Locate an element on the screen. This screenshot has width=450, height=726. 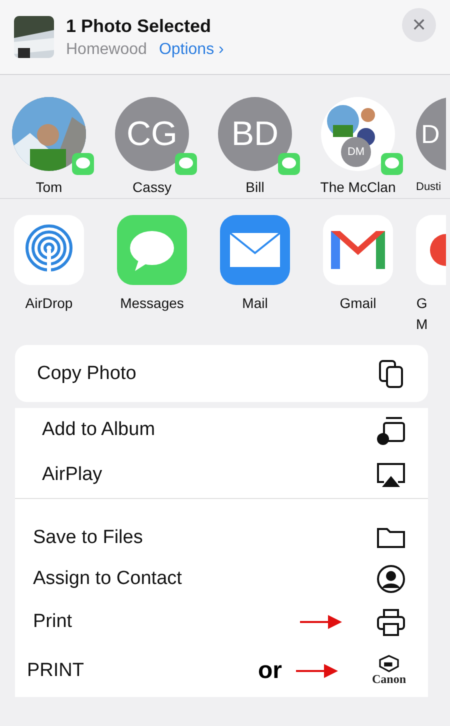
action-label: PRINT is located at coordinates (56, 671).